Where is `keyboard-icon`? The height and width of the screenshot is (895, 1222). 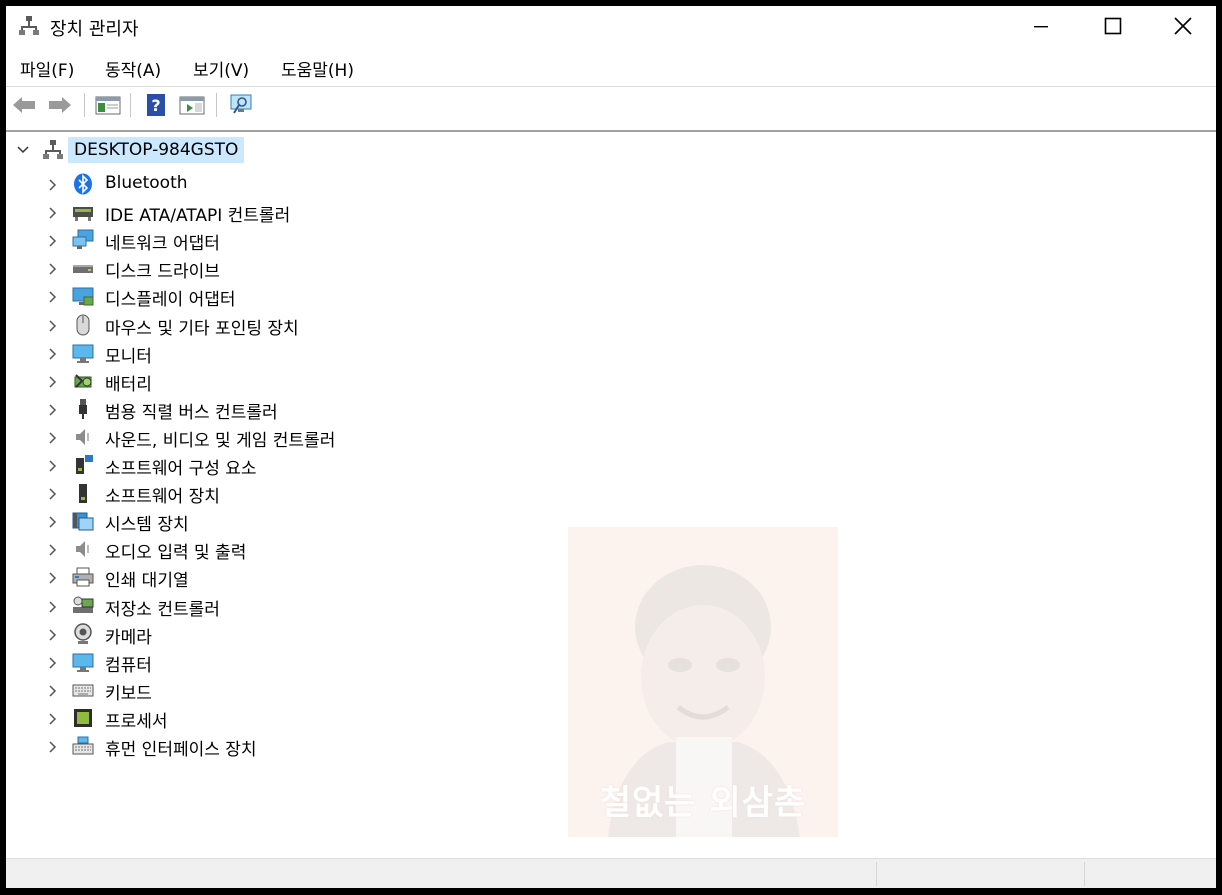 keyboard-icon is located at coordinates (83, 690).